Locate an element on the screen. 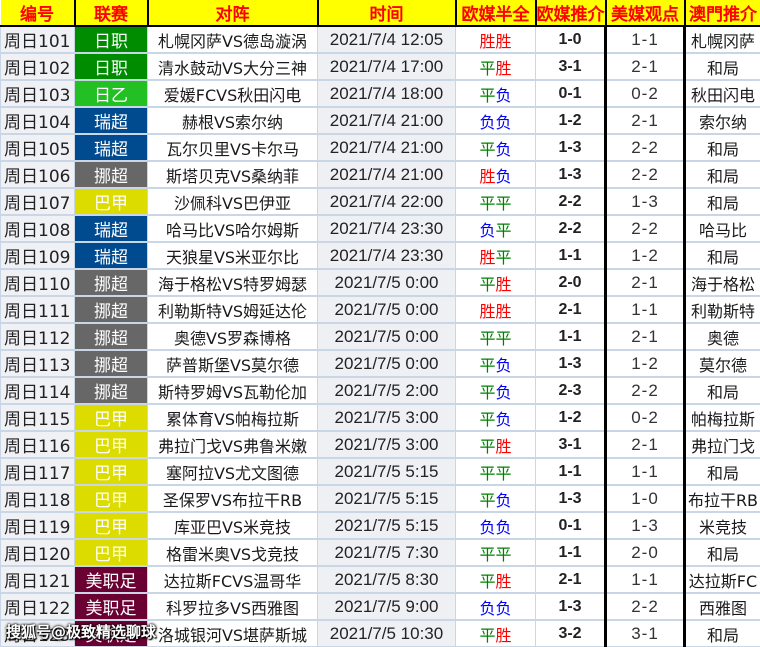  match-id: 周日102 is located at coordinates (38, 66).